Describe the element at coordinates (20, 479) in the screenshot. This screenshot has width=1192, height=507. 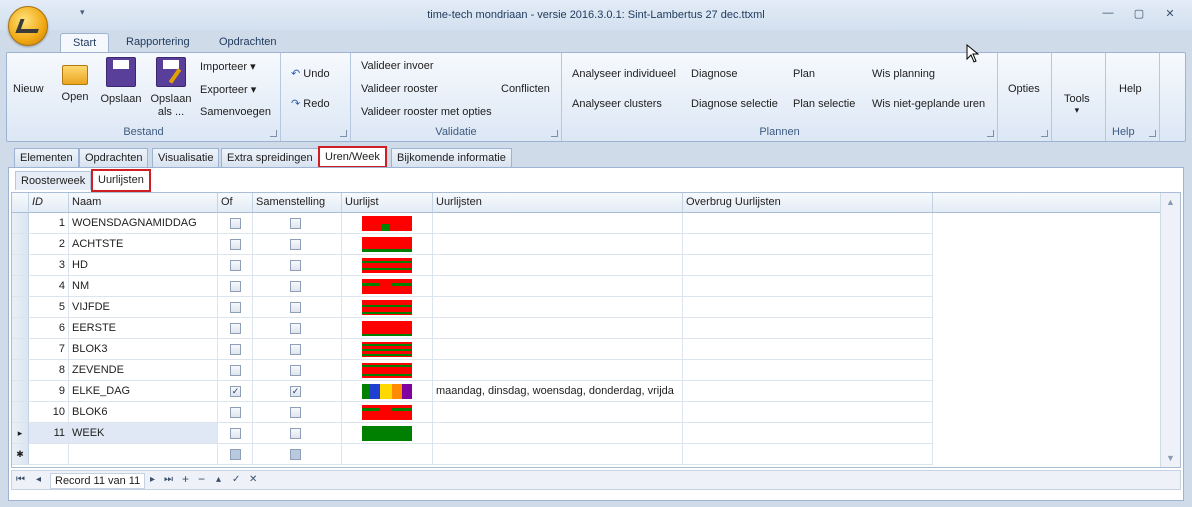
I see `first-record-icon: ⏮` at that location.